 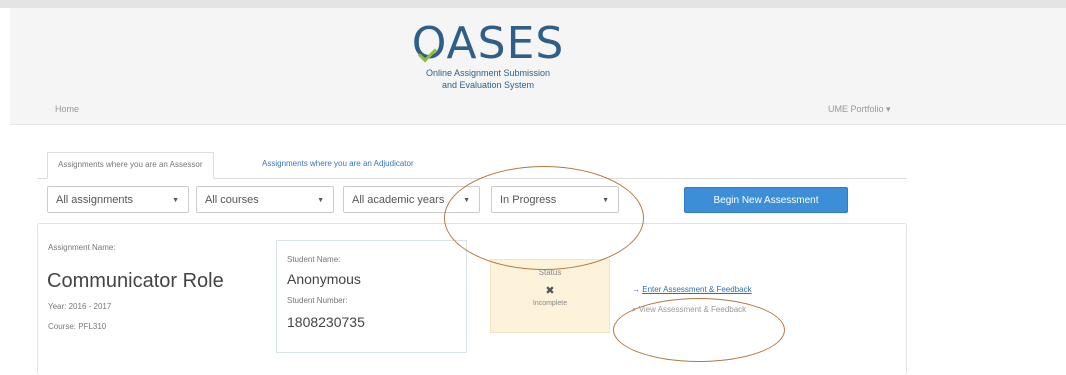 What do you see at coordinates (692, 309) in the screenshot?
I see `view-assessment-link-text: View Assessment & Feedback` at bounding box center [692, 309].